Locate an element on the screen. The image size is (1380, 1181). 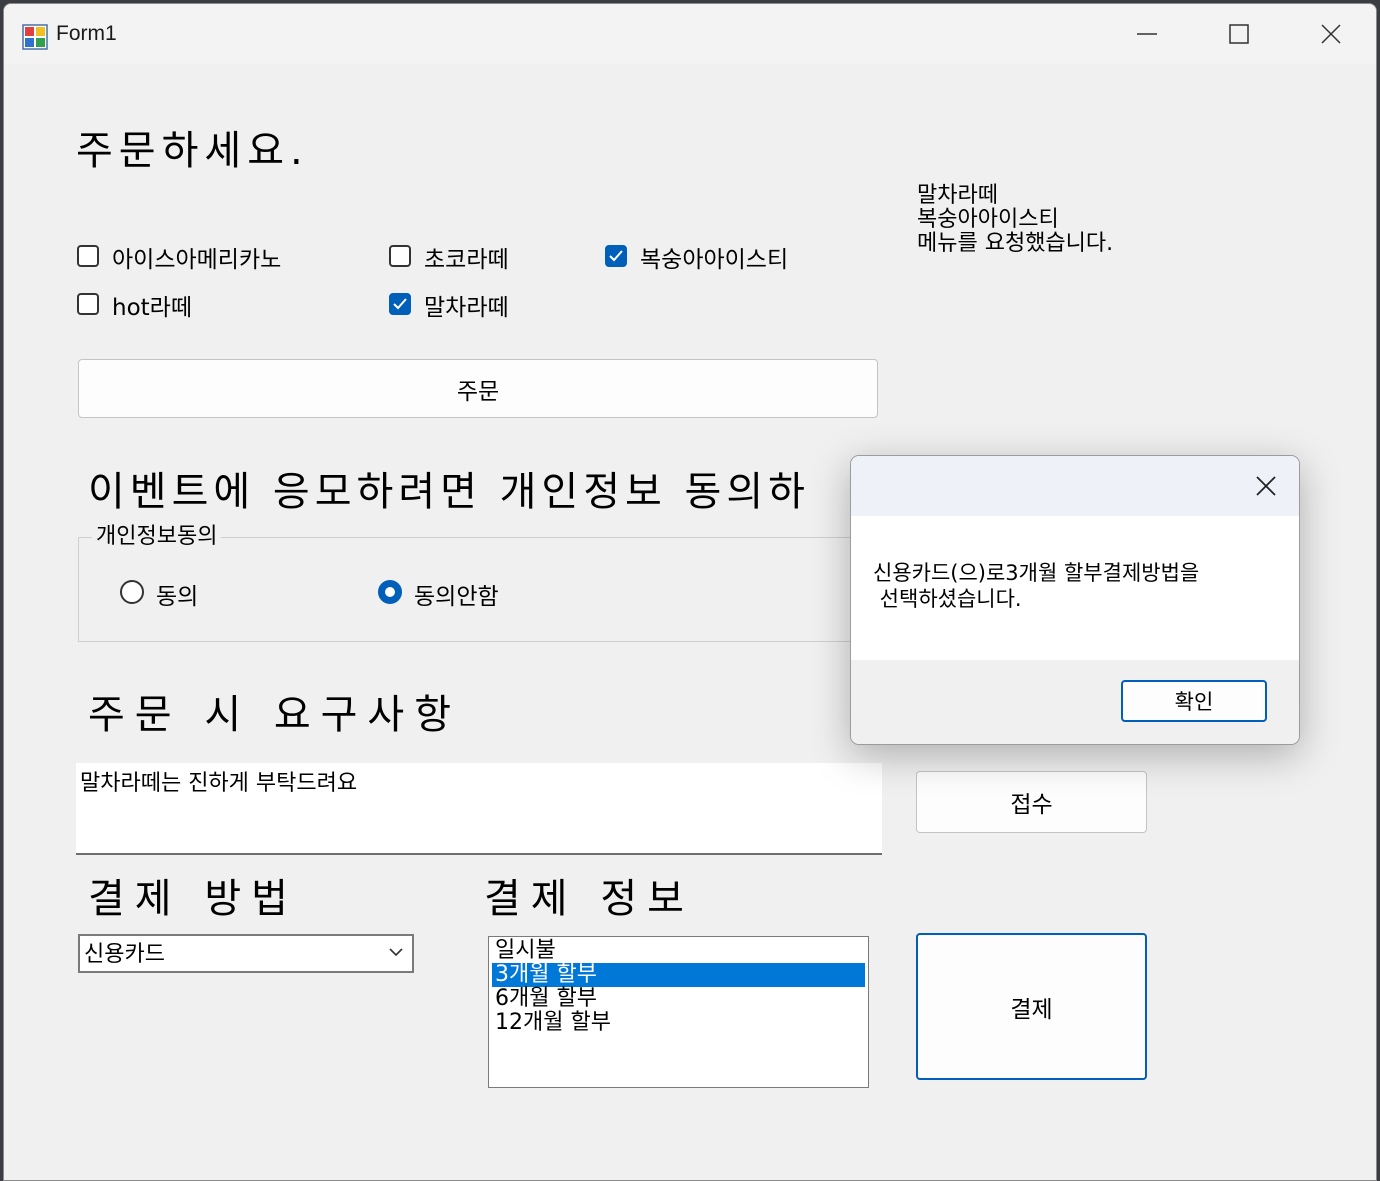
checkbox-label: 복숭아아이스티 is located at coordinates (714, 257).